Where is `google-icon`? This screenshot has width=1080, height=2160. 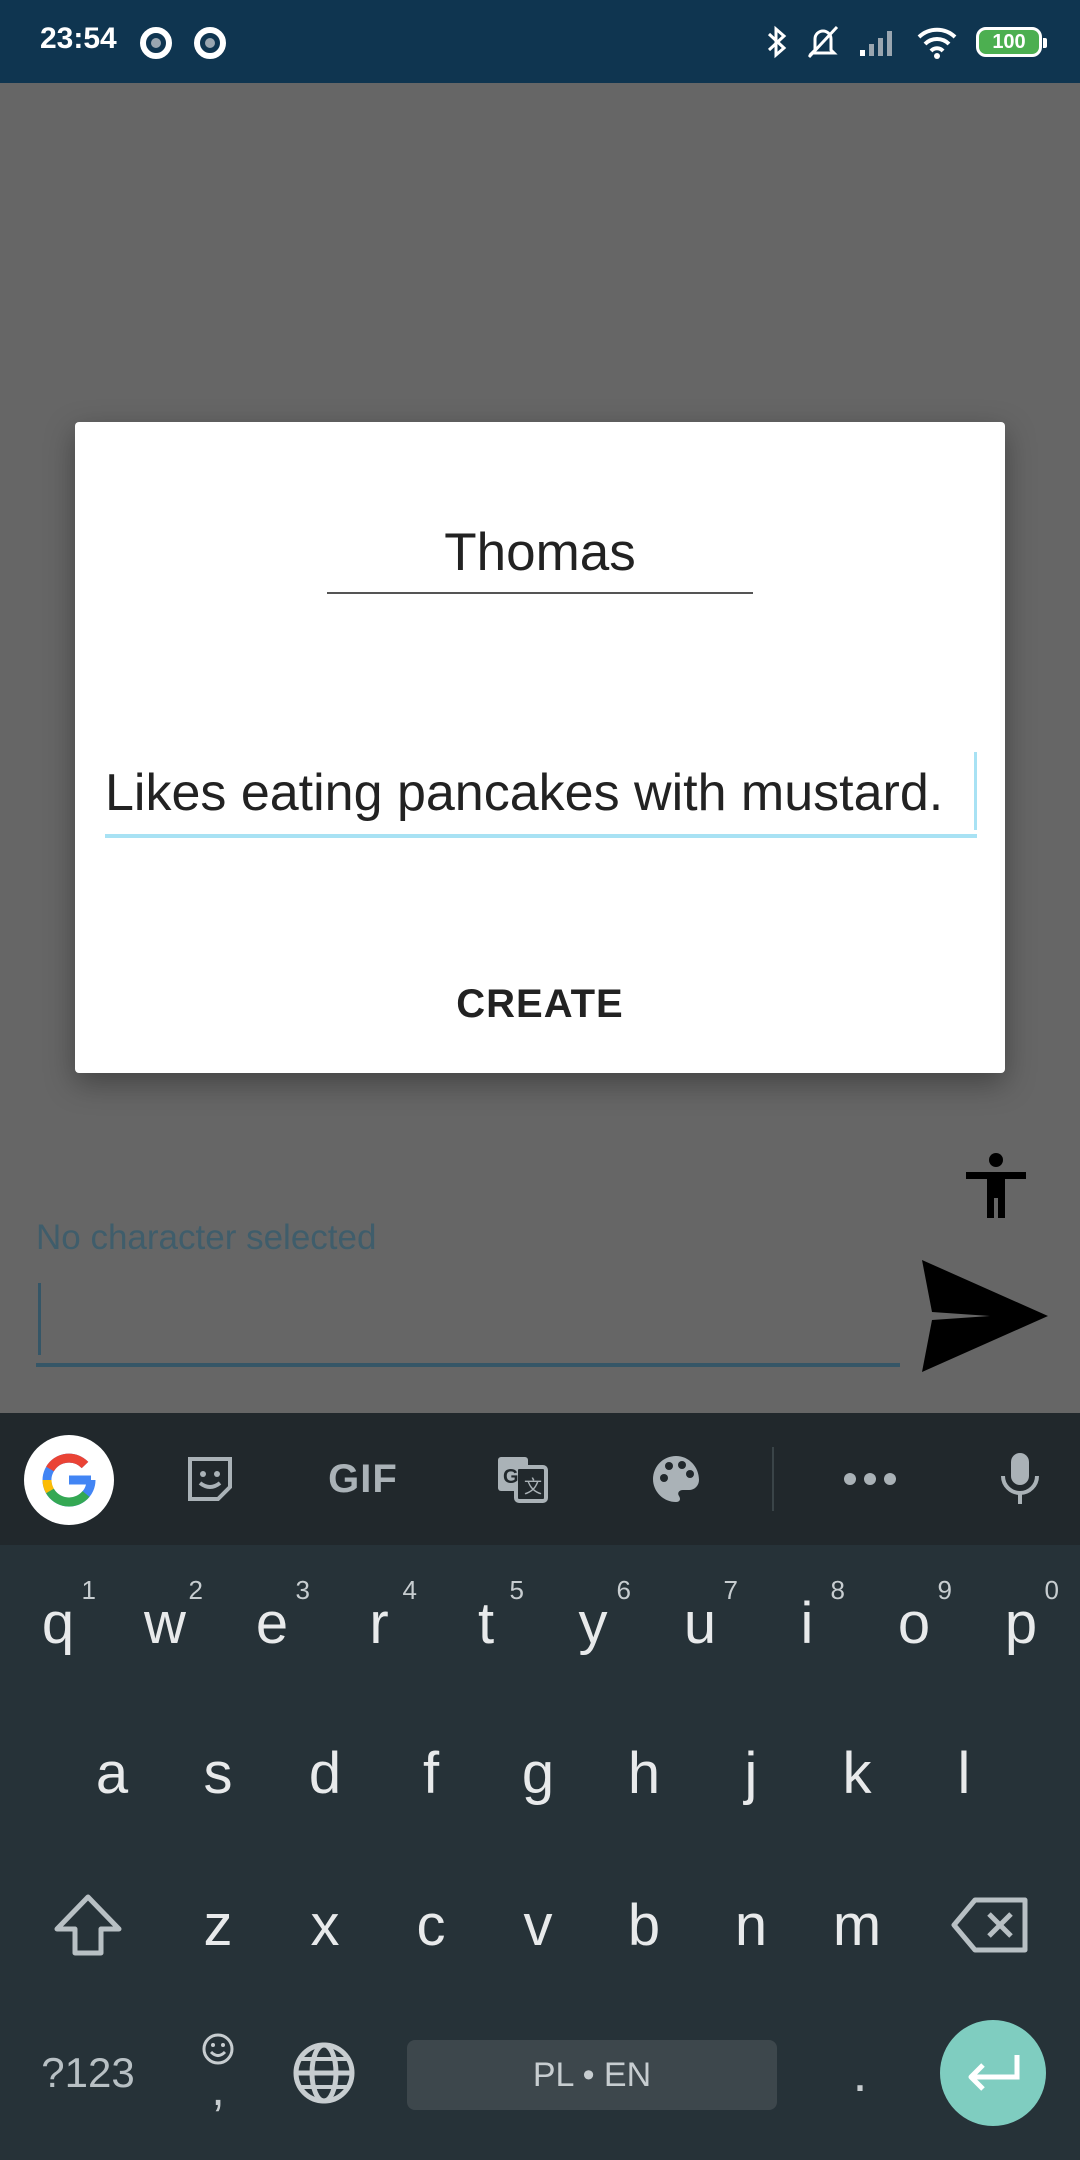 google-icon is located at coordinates (69, 1480).